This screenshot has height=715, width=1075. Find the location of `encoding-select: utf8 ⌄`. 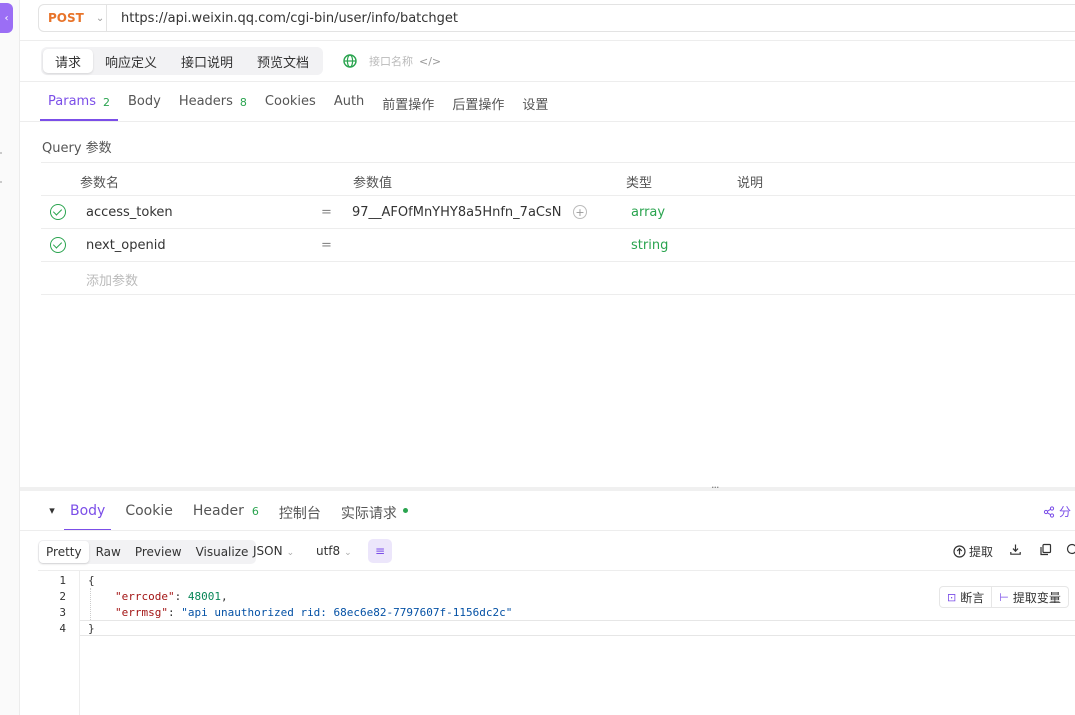

encoding-select: utf8 ⌄ is located at coordinates (334, 551).